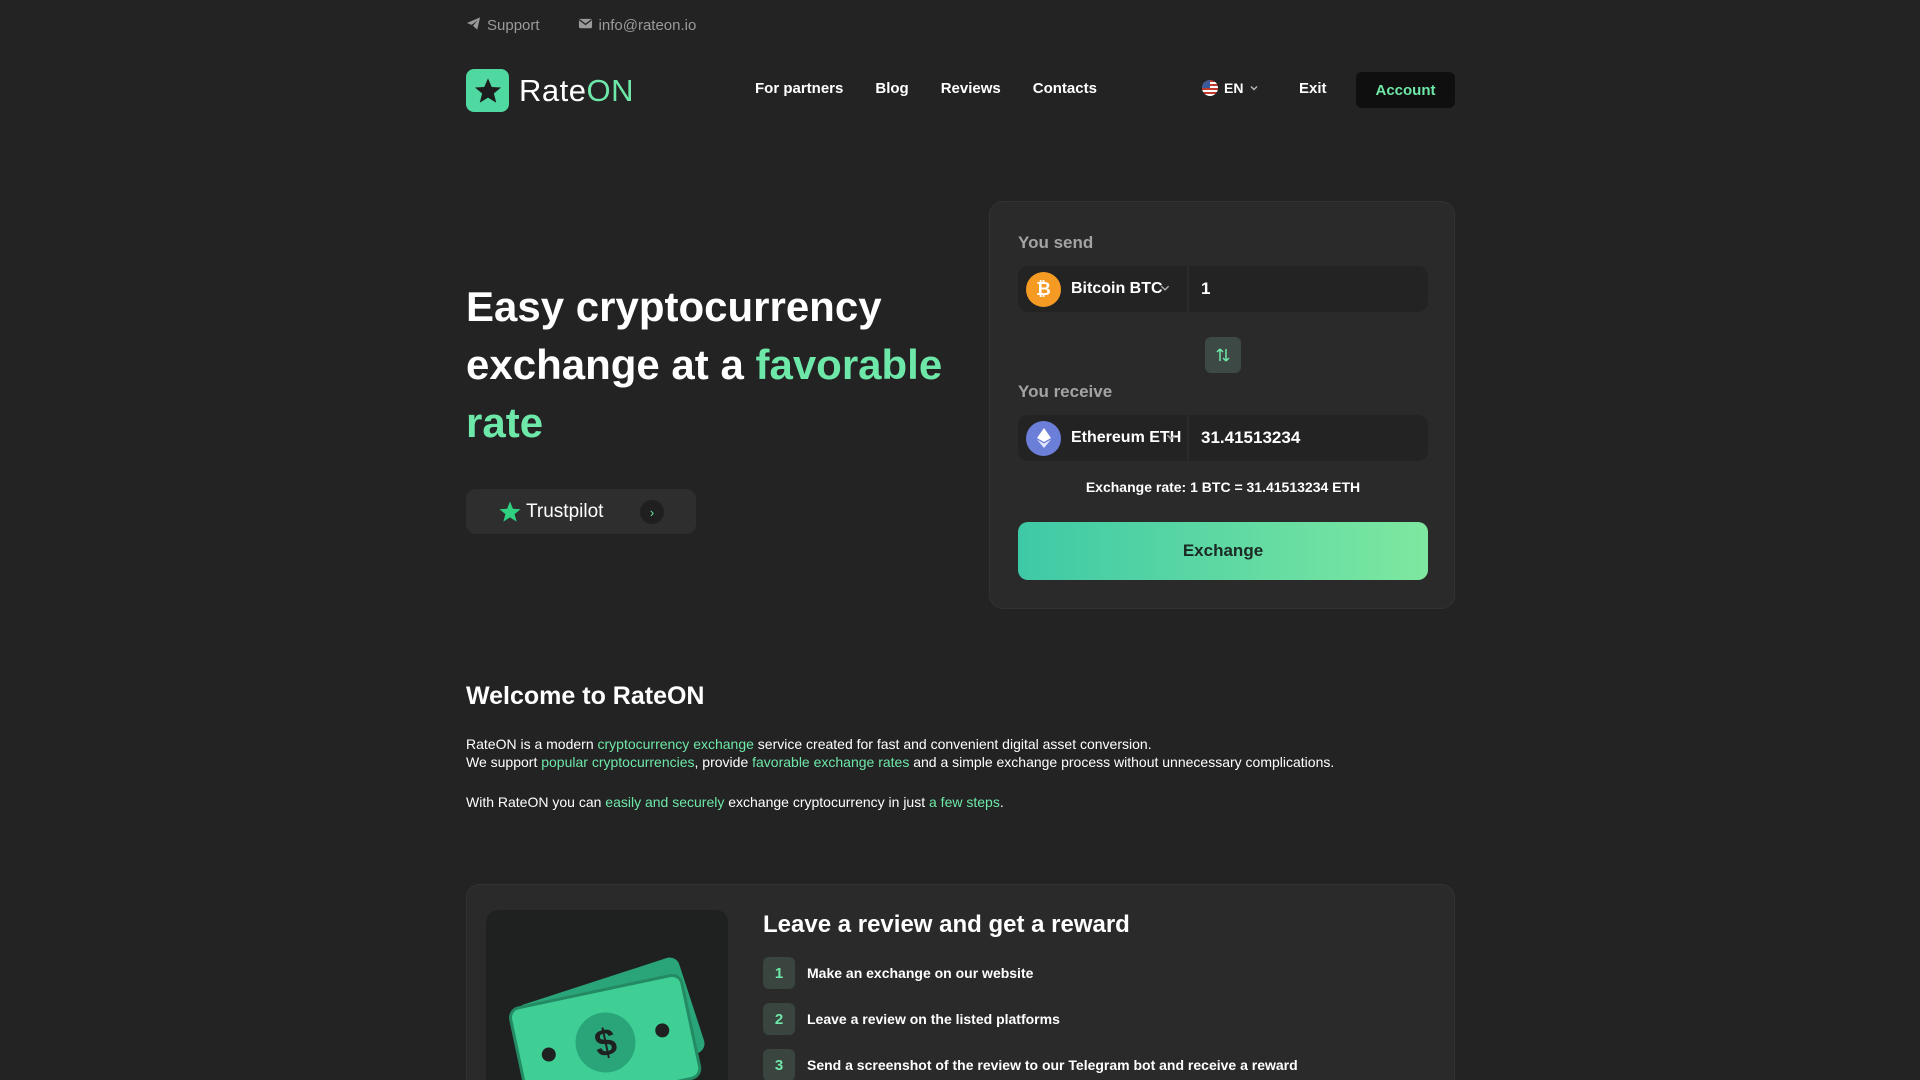 The width and height of the screenshot is (1920, 1080). I want to click on support-link: Support, so click(503, 25).